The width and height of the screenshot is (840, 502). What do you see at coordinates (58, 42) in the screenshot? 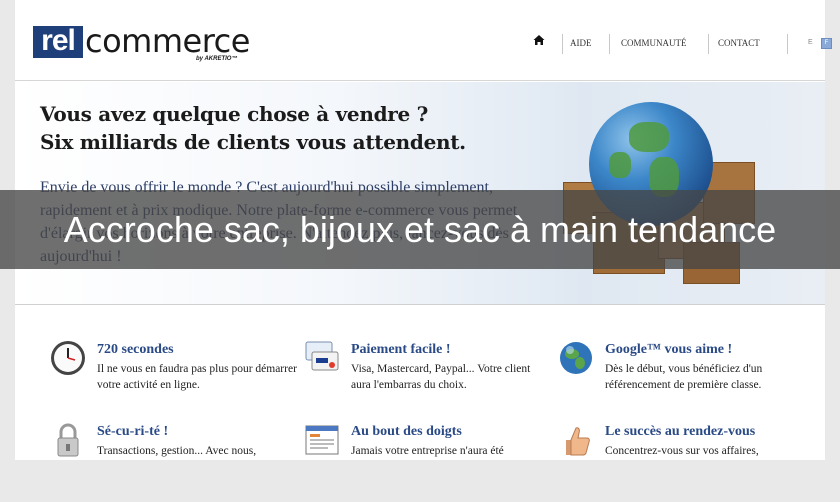
I see `logo-mark: rel` at bounding box center [58, 42].